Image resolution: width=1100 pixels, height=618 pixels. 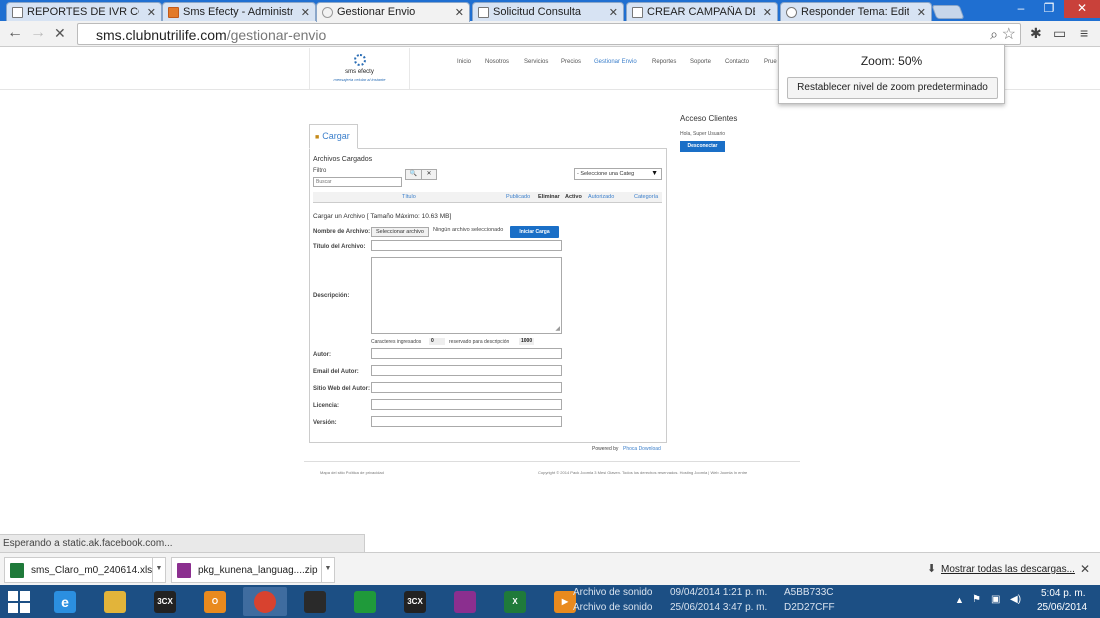 What do you see at coordinates (276, 35) in the screenshot?
I see `url-path: /gestionar-envio` at bounding box center [276, 35].